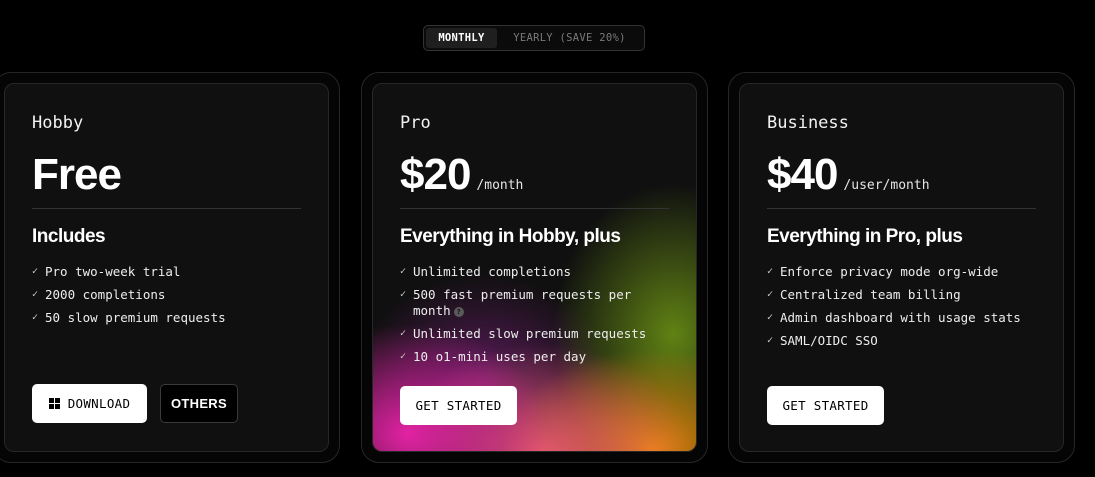  I want to click on others-button: OTHERS, so click(199, 403).